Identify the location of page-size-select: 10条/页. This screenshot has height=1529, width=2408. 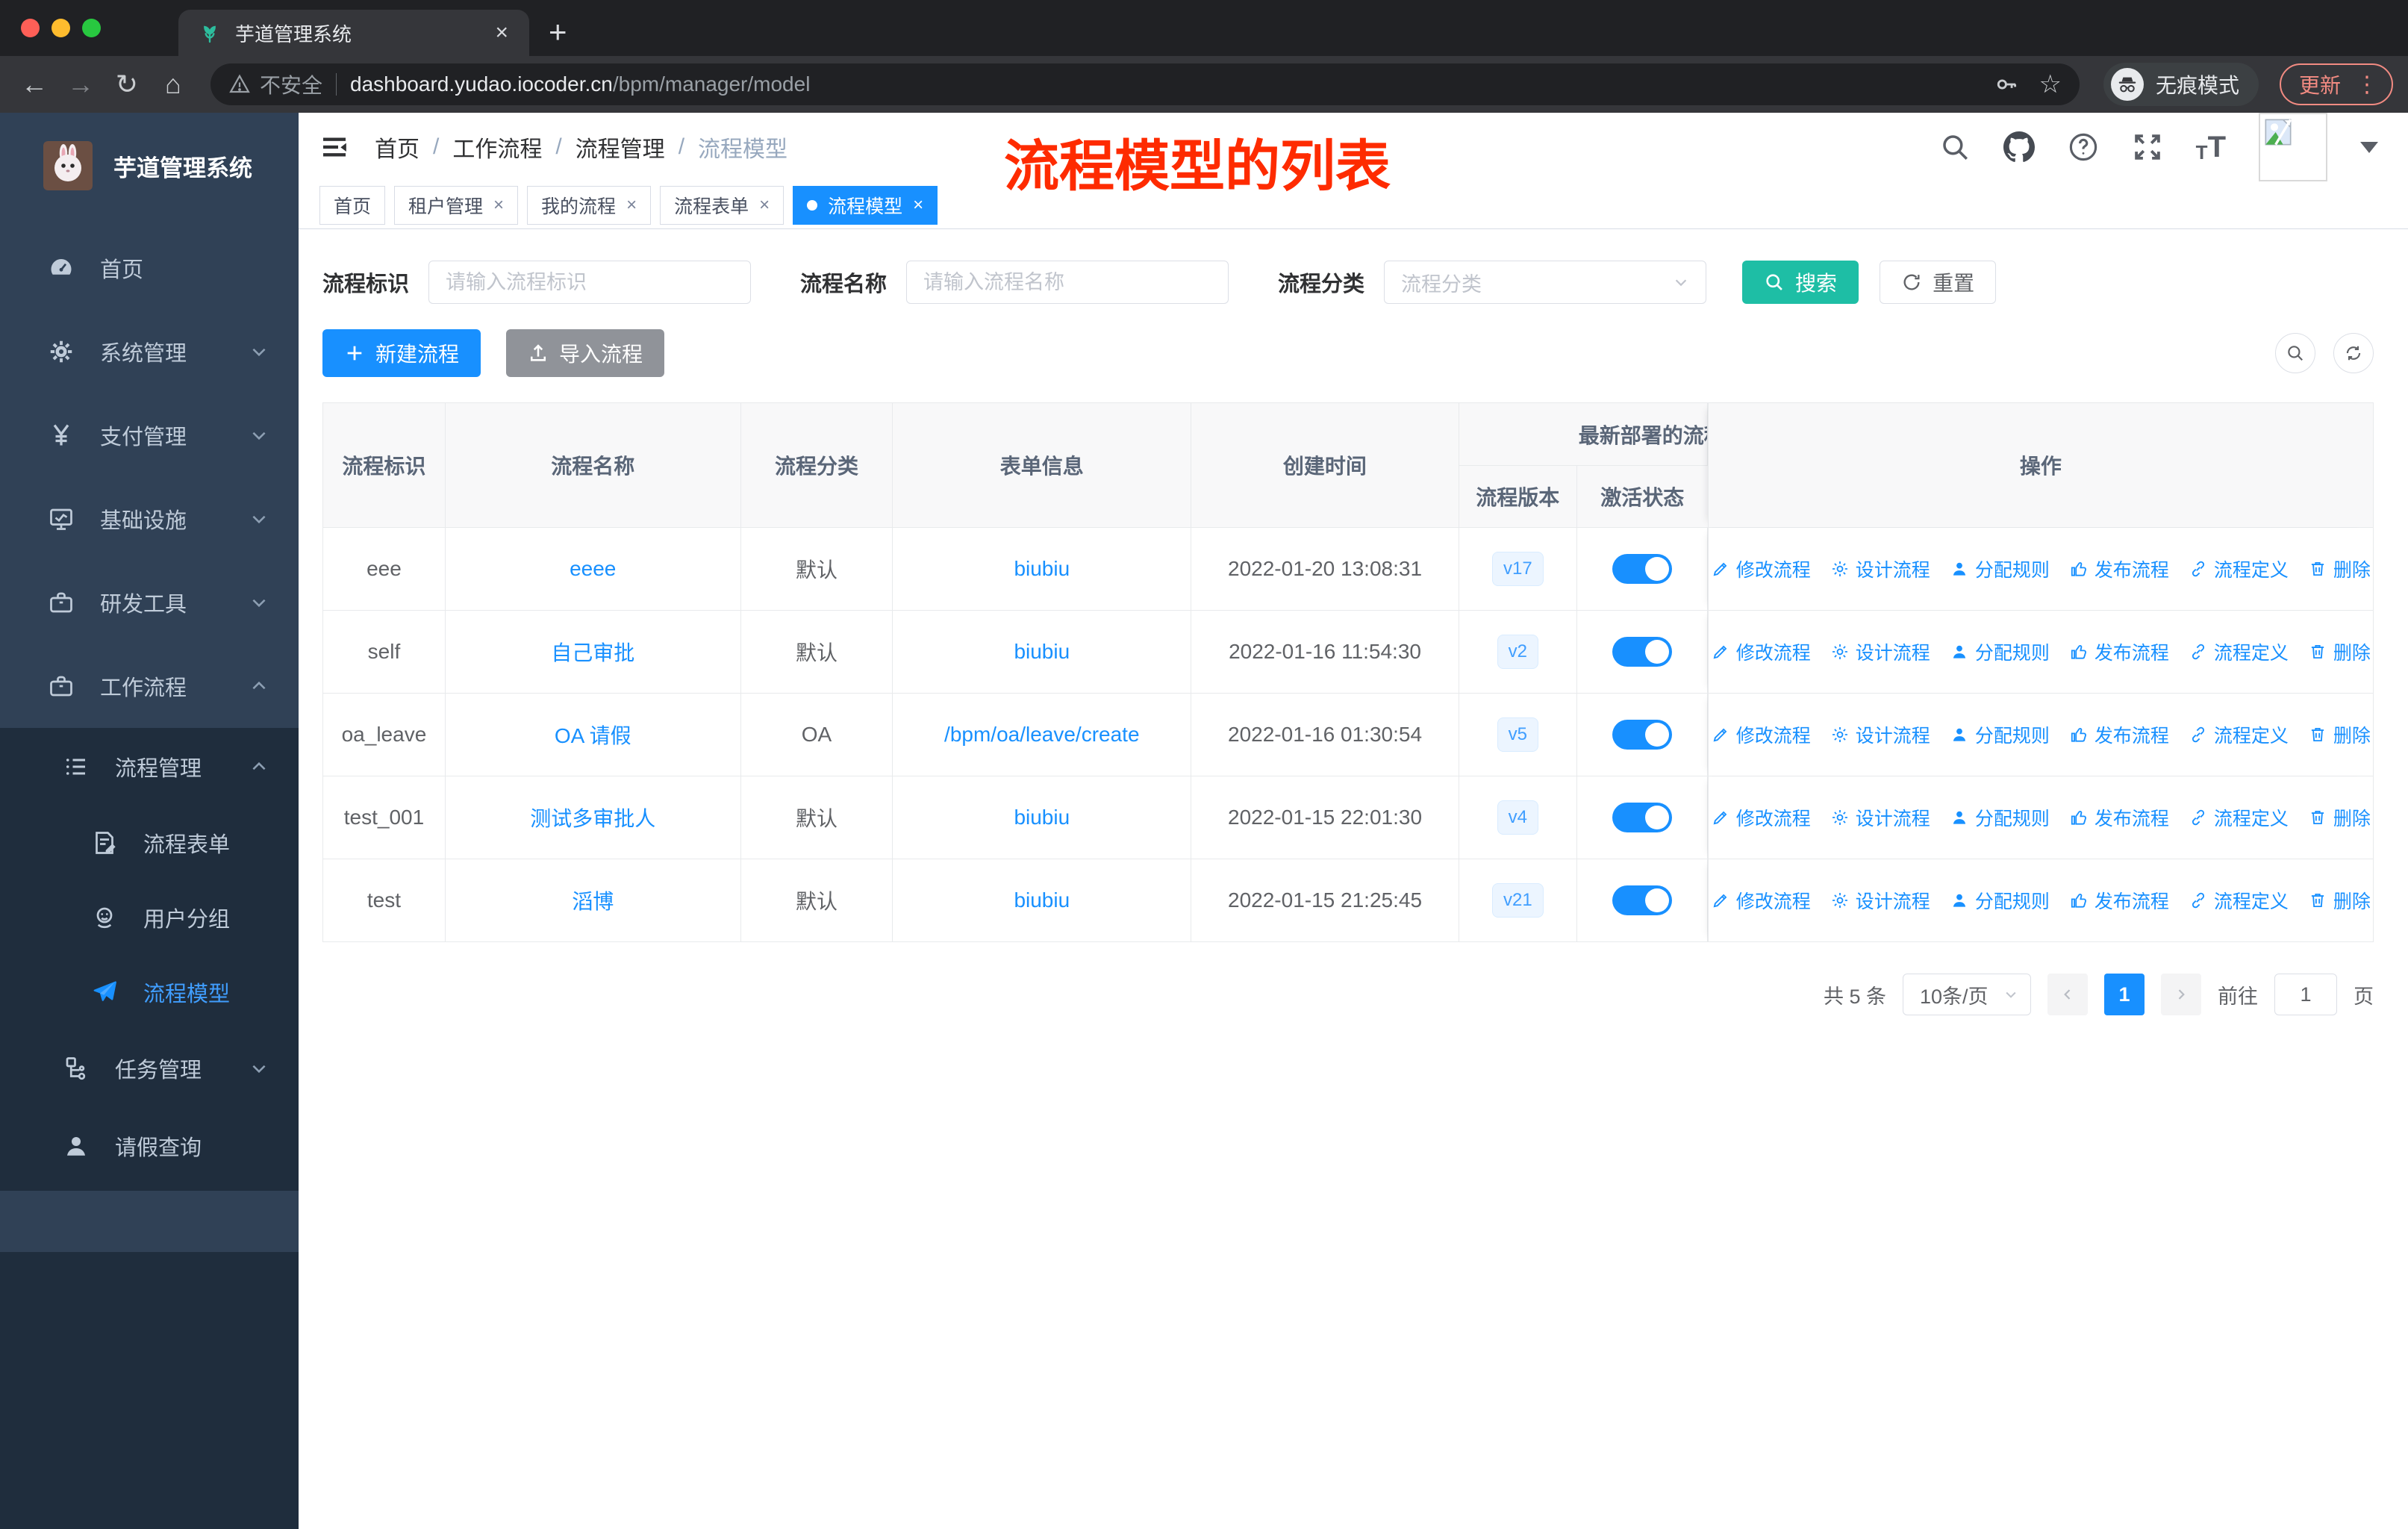
(1967, 995).